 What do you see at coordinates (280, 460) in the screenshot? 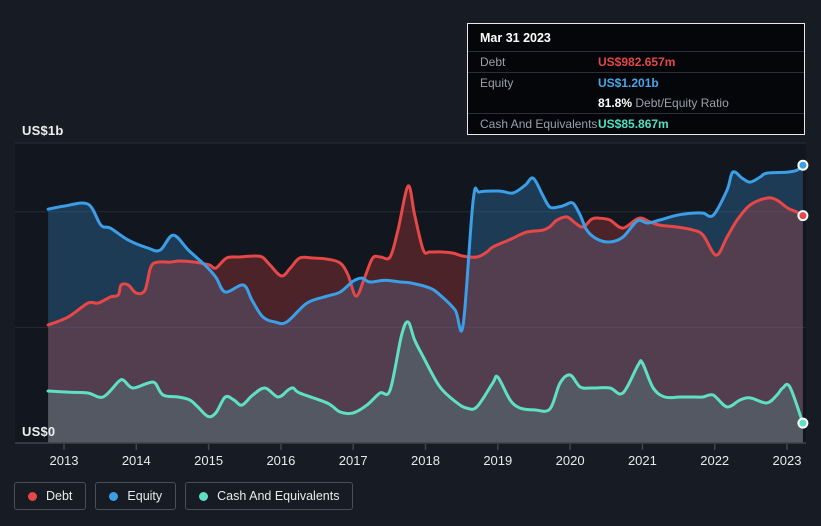
I see `x-axis-label-2016: 2016` at bounding box center [280, 460].